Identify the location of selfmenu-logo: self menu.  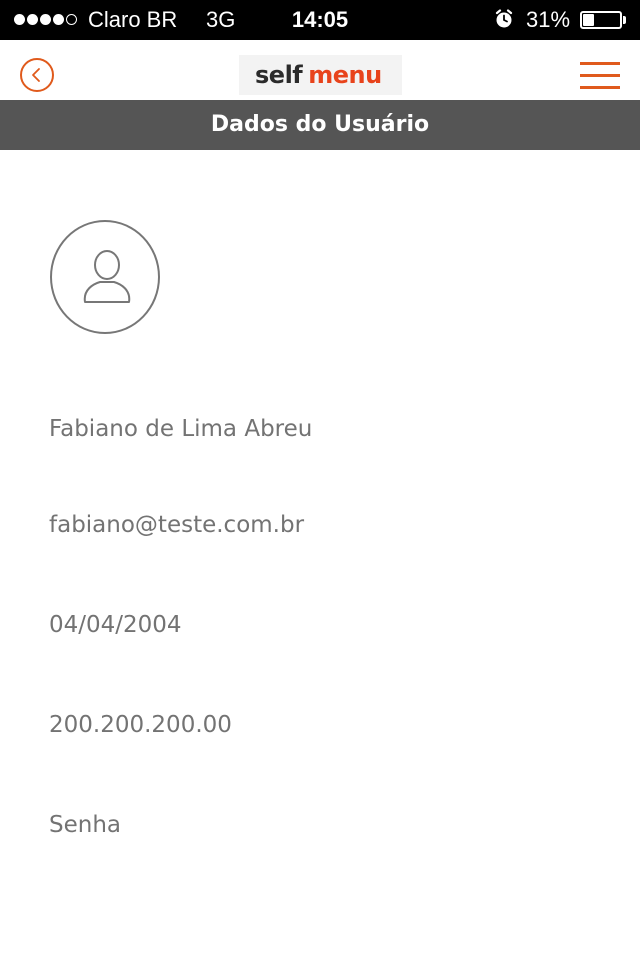
(320, 75).